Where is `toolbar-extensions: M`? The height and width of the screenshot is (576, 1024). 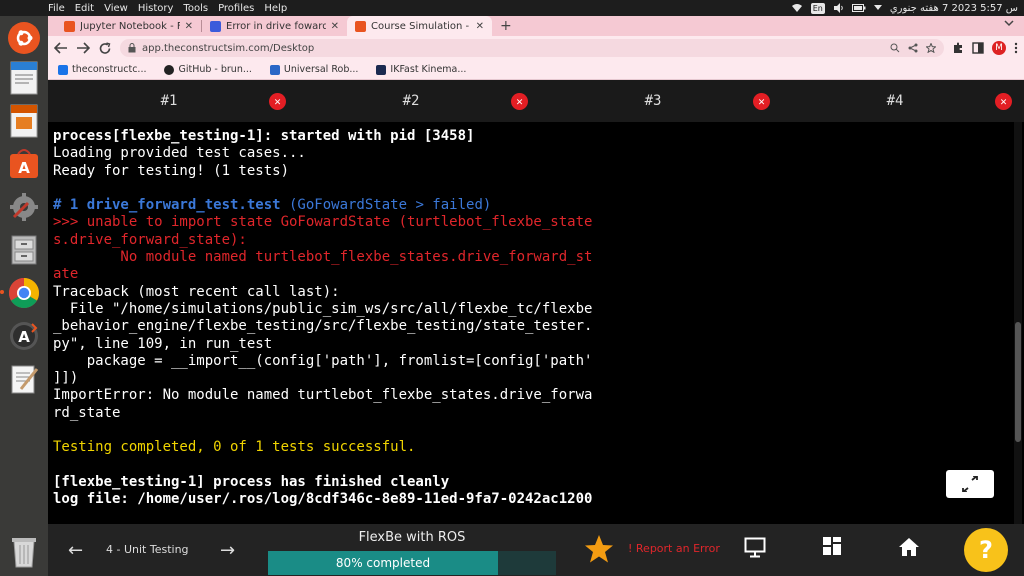 toolbar-extensions: M is located at coordinates (985, 48).